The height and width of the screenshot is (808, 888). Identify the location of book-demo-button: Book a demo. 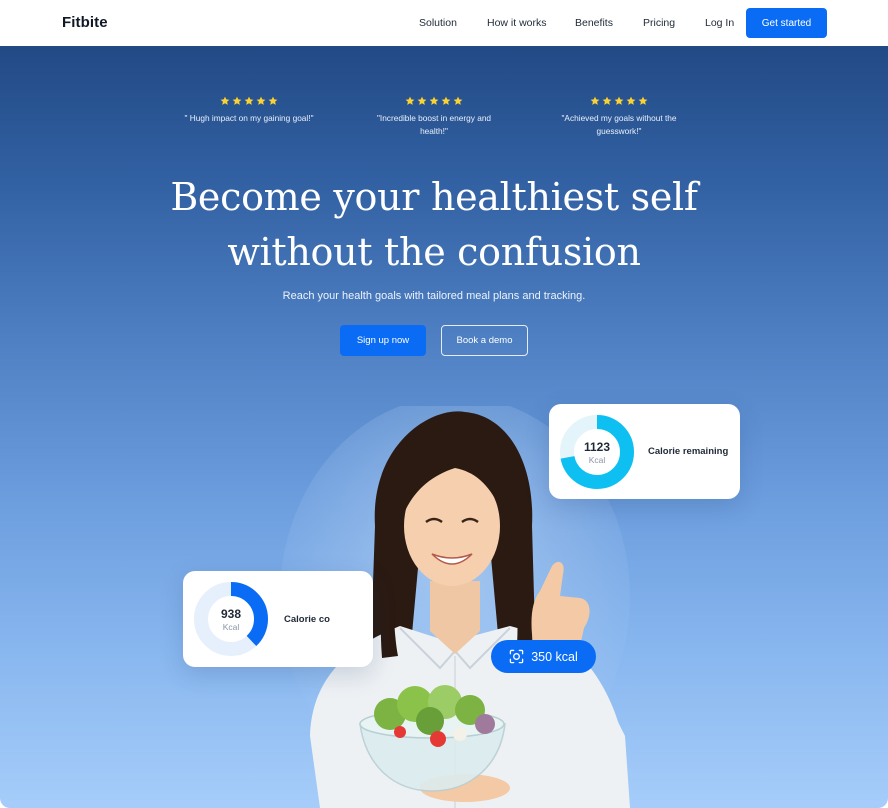
(484, 340).